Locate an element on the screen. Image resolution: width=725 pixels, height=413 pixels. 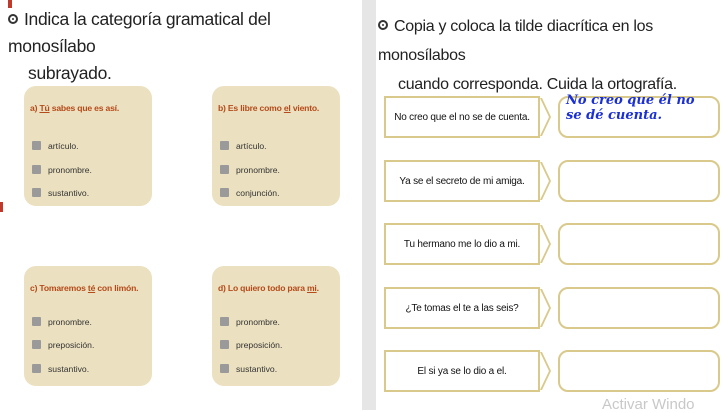
sentence-box: El si ya se lo dio a el. is located at coordinates (462, 371).